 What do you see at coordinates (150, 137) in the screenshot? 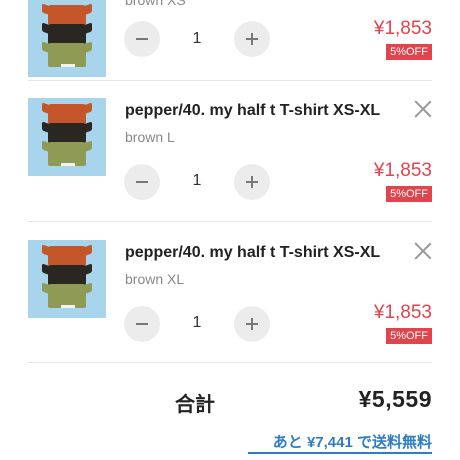
I see `item-variant: brown L` at bounding box center [150, 137].